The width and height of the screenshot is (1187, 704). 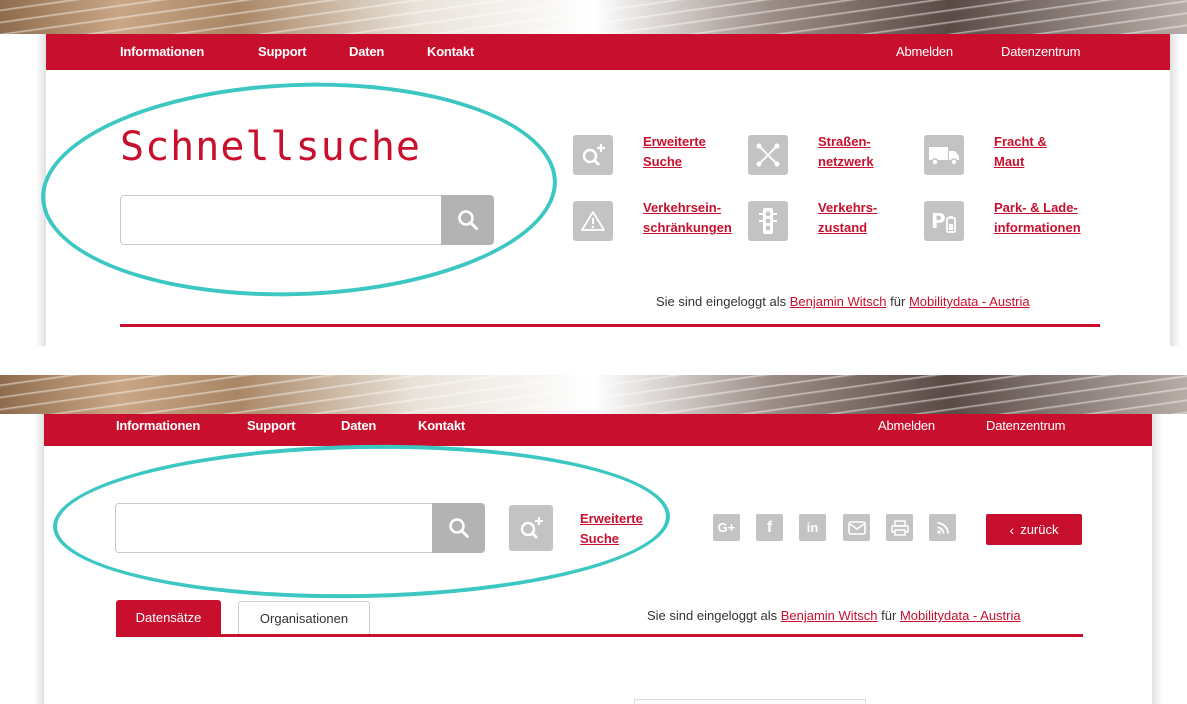 I want to click on tab-datensaetze: Datensätze, so click(x=168, y=617).